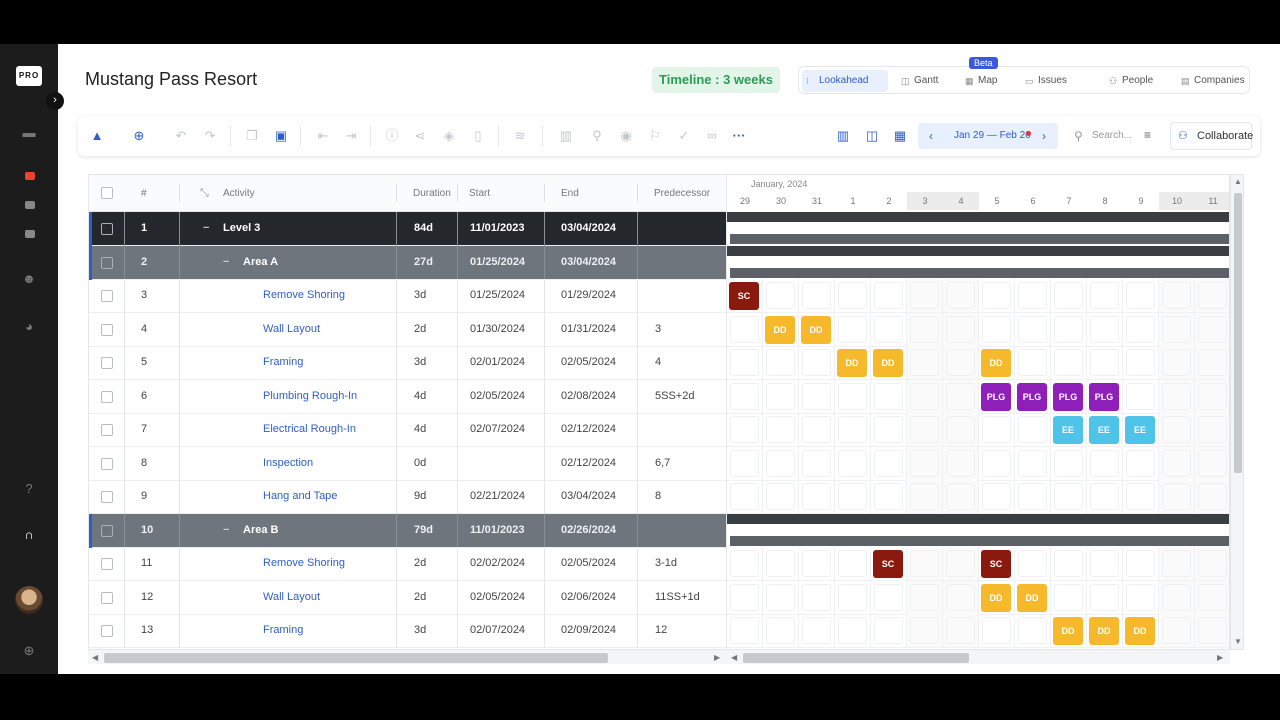  I want to click on outdent-icon: ⇤, so click(323, 136).